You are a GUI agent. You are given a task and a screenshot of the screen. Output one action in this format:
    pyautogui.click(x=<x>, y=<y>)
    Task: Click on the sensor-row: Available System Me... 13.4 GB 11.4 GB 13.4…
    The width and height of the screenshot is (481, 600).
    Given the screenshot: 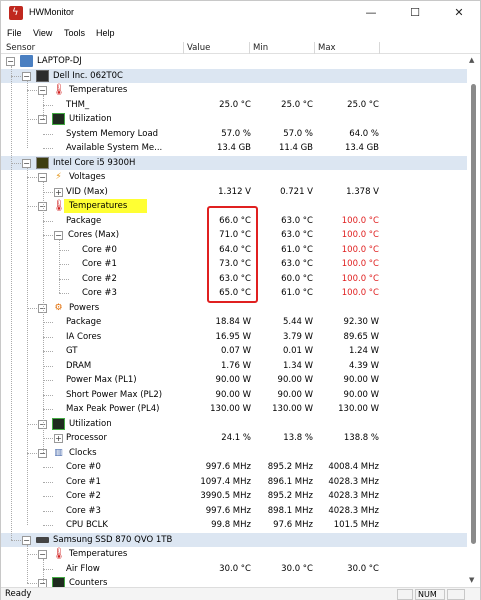 What is the action you would take?
    pyautogui.click(x=234, y=148)
    